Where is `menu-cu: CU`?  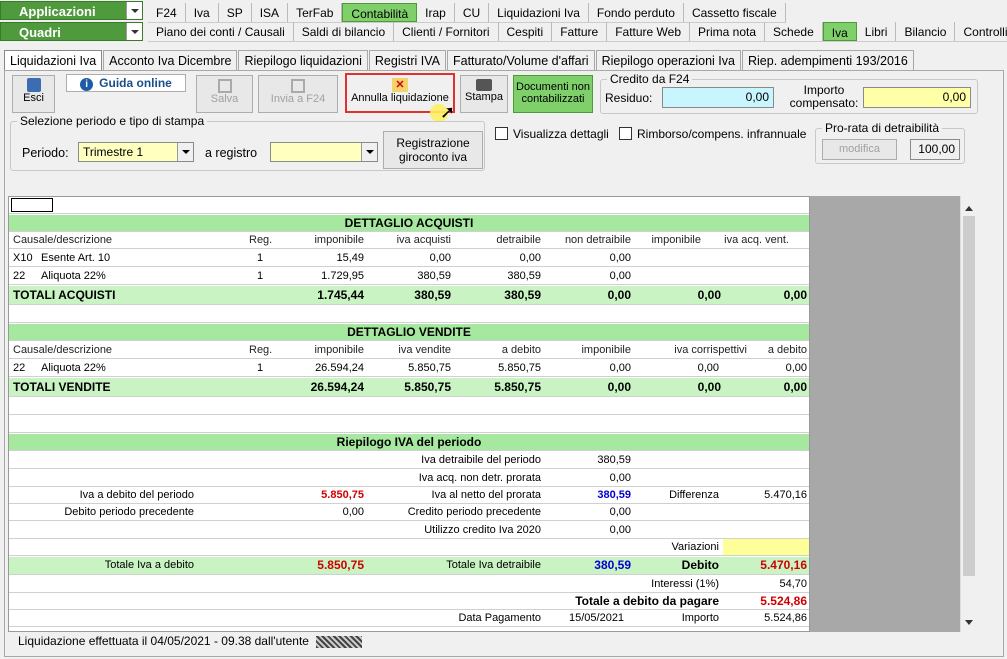 menu-cu: CU is located at coordinates (472, 12).